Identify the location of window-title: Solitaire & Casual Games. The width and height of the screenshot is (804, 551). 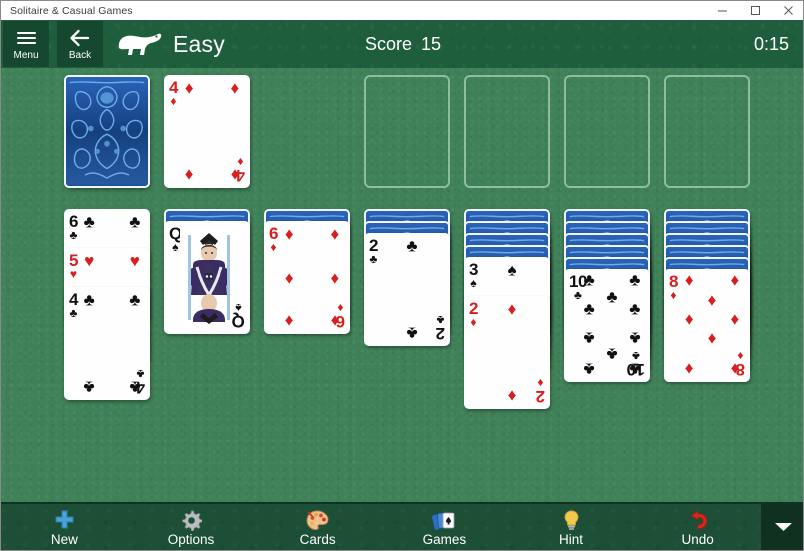
(71, 10).